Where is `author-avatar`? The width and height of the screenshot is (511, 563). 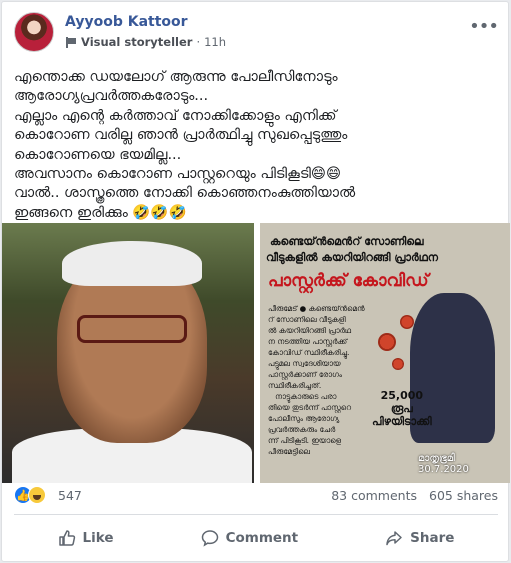
author-avatar is located at coordinates (34, 32).